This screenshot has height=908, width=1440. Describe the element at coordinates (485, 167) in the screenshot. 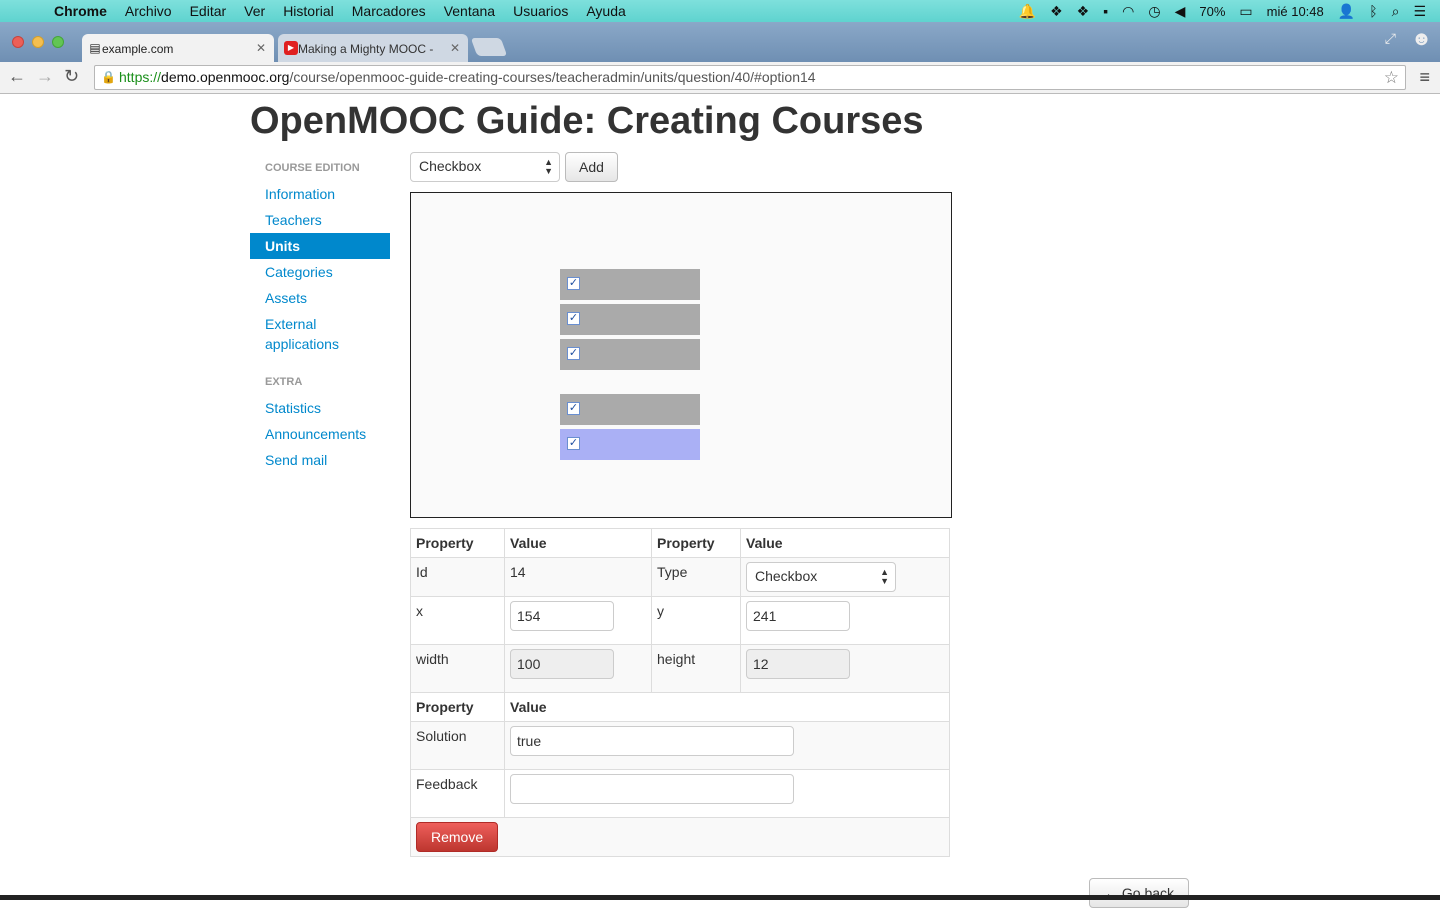

I see `option-type-select: Checkbox ▲ ▼` at that location.